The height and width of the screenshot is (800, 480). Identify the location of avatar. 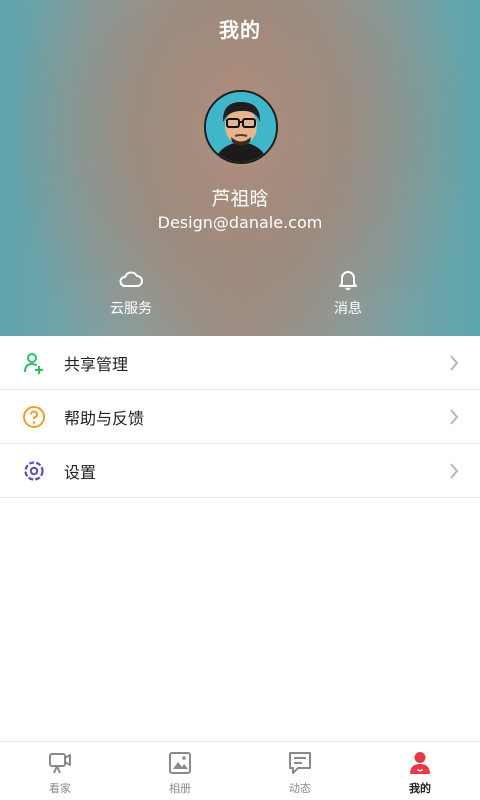
(241, 127).